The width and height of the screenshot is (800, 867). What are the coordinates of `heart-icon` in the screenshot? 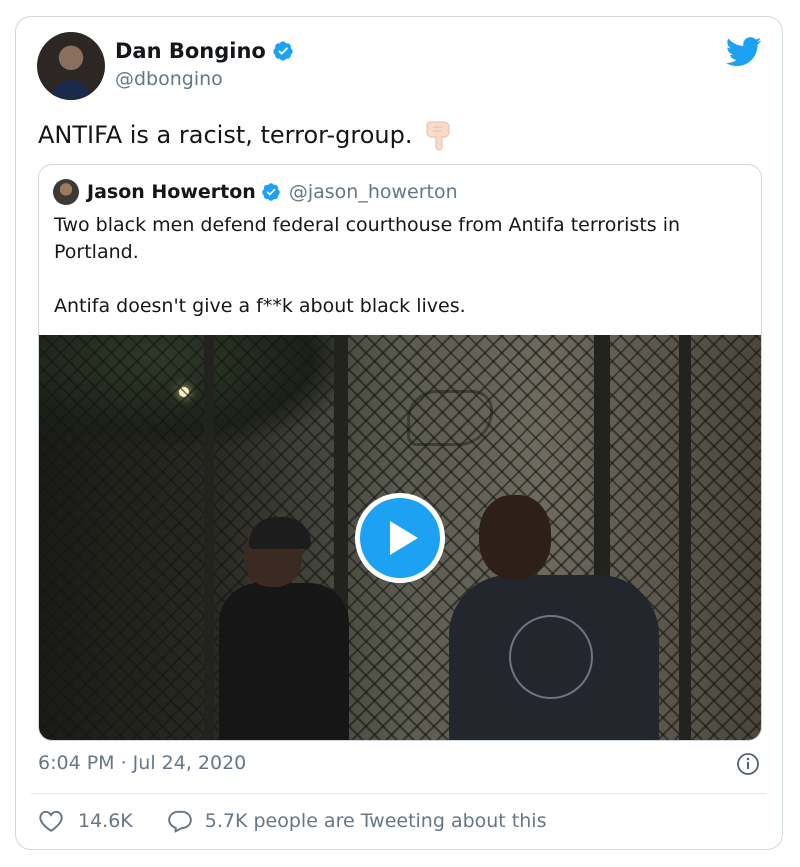 It's located at (51, 821).